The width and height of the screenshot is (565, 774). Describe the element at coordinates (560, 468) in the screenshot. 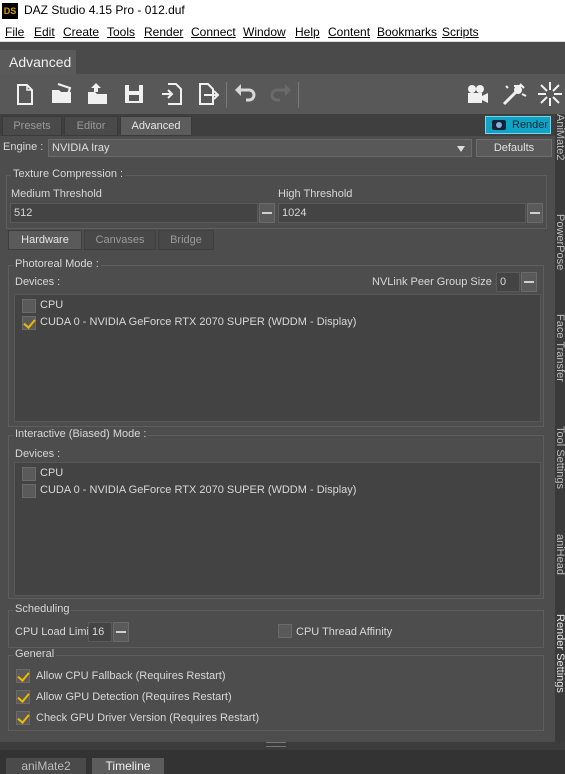

I see `side-tab-tool-settings: Tool Settings` at that location.